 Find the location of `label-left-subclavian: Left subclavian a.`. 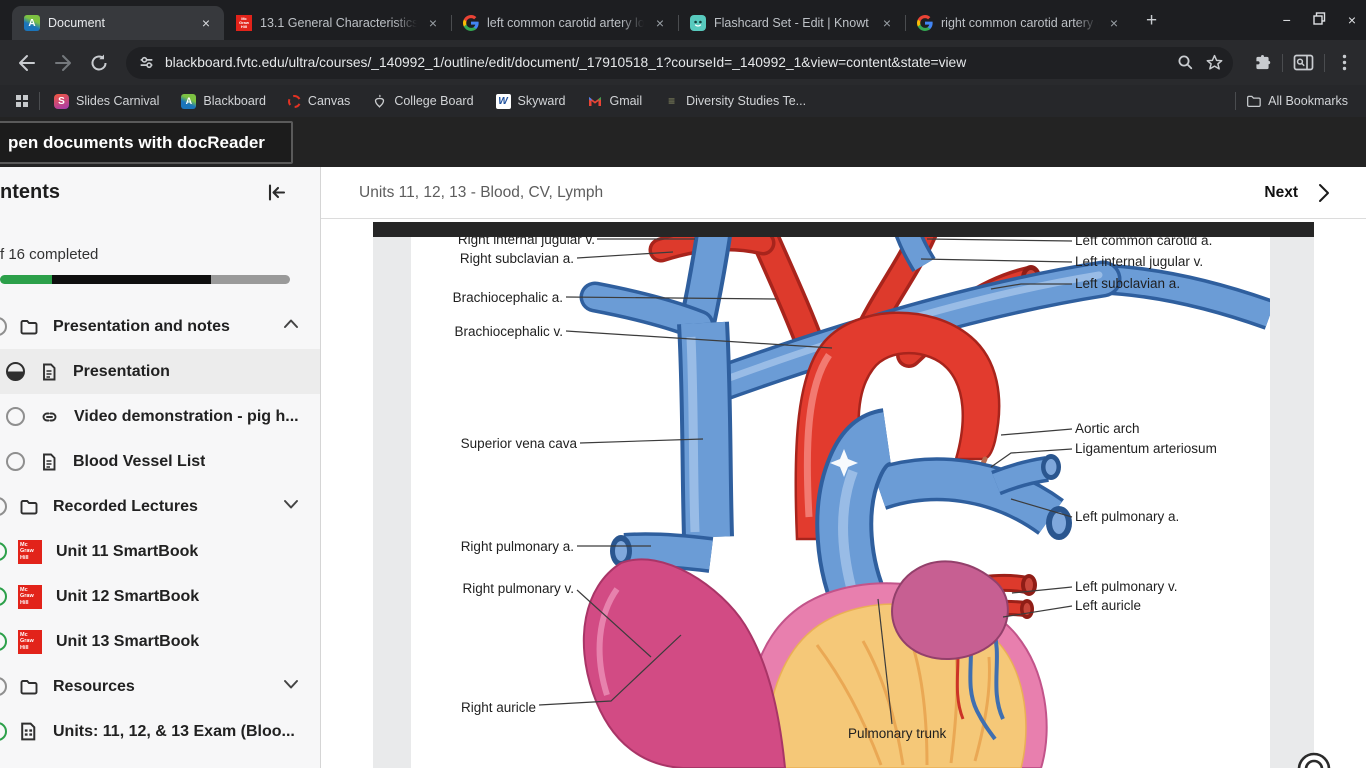

label-left-subclavian: Left subclavian a. is located at coordinates (1127, 283).